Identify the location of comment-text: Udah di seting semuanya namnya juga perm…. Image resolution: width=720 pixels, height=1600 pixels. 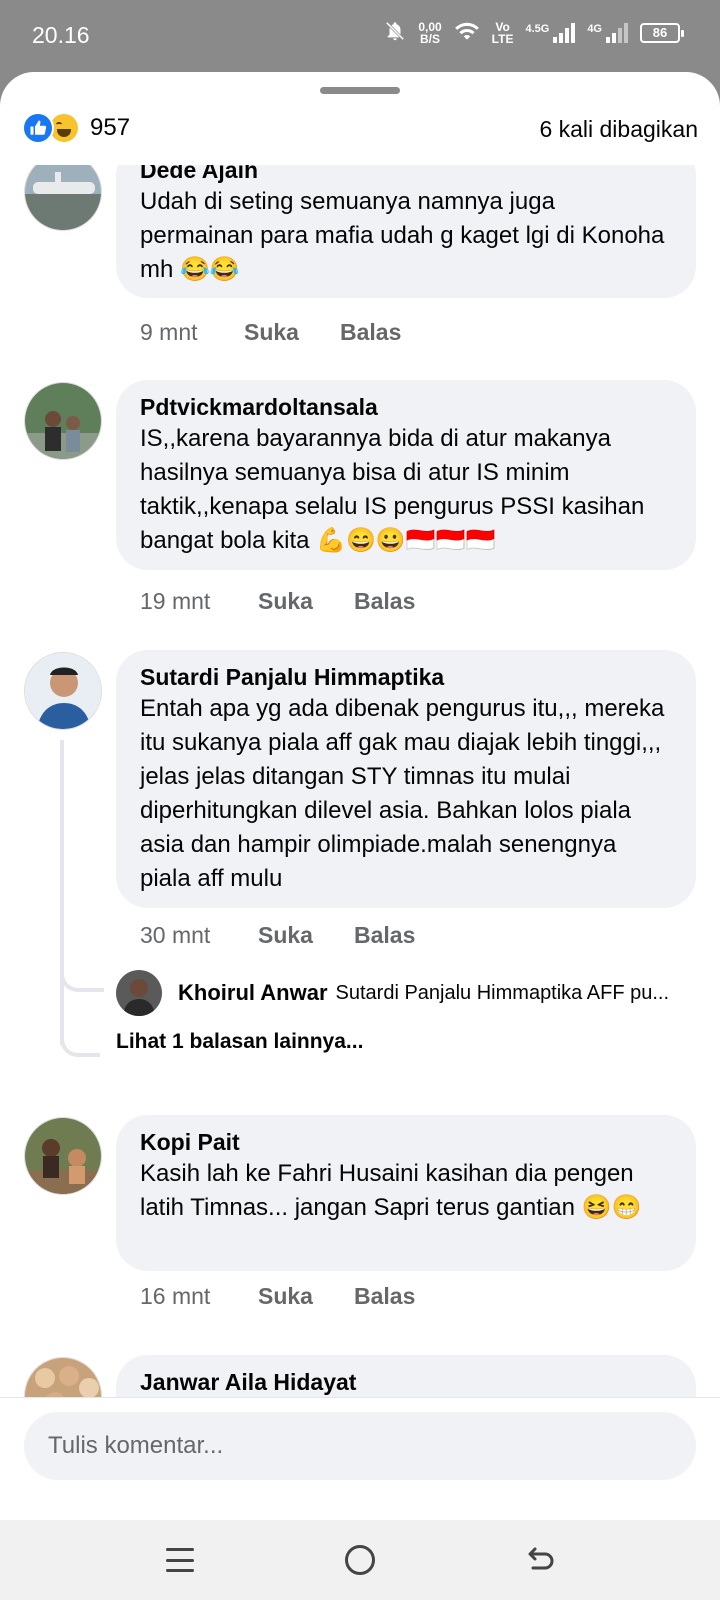
(402, 235).